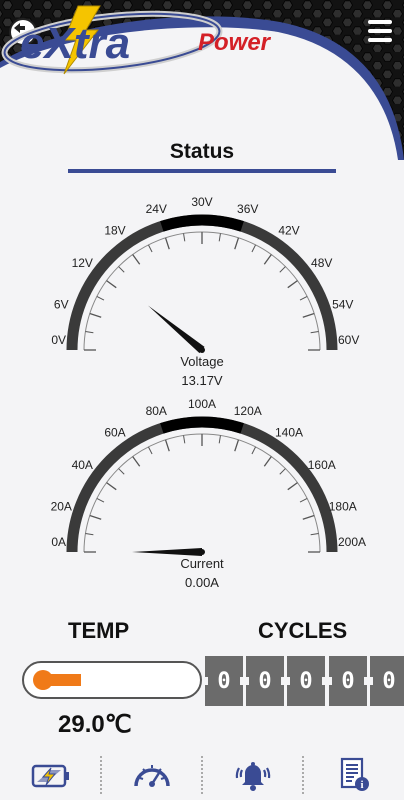  I want to click on voltage-gauge-tick-label: 42V, so click(288, 230).